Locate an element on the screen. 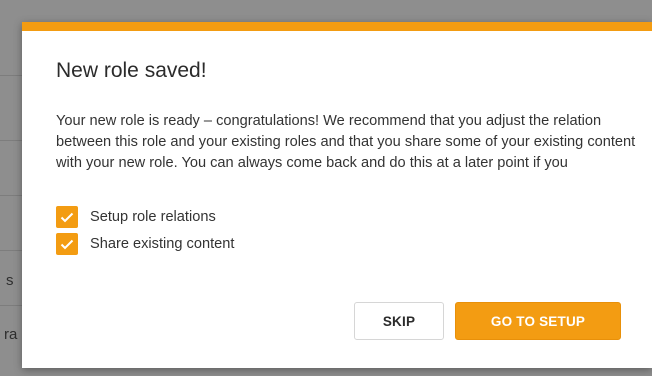 Image resolution: width=652 pixels, height=376 pixels. share-existing-content-option: Share existing content is located at coordinates (145, 244).